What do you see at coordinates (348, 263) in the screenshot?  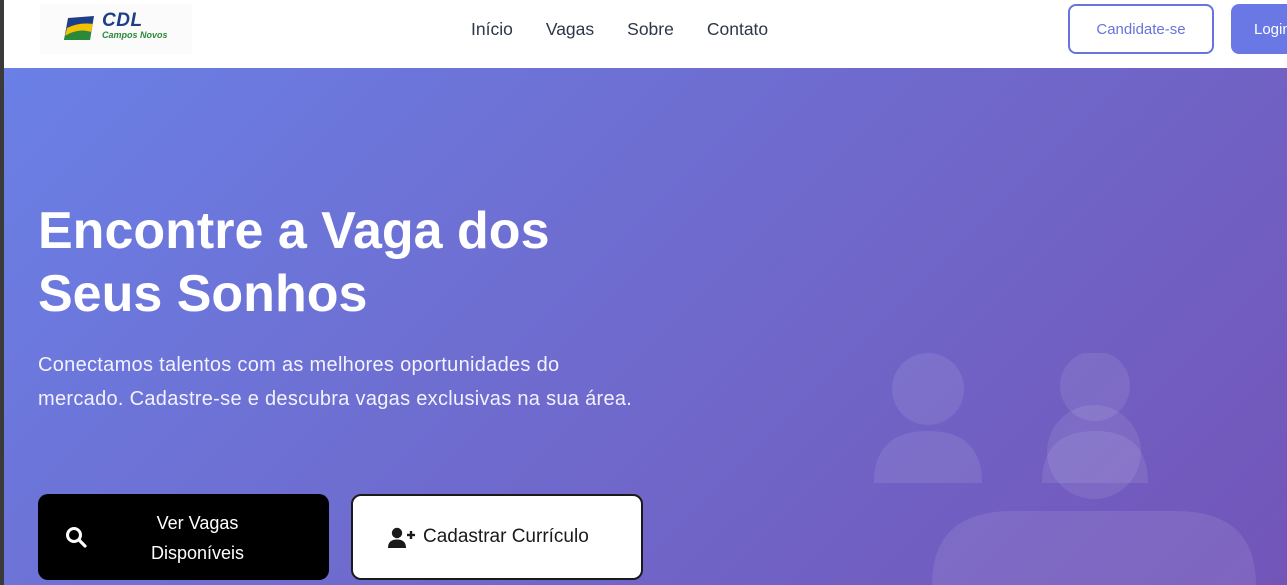 I see `hero-title: Encontre a Vaga dos Seus Sonhos` at bounding box center [348, 263].